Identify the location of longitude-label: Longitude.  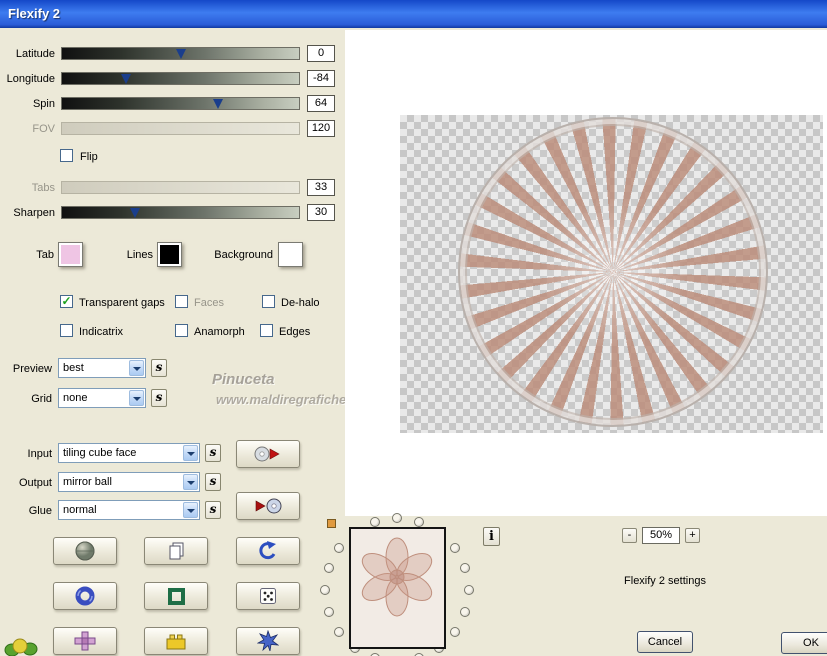
(30, 79).